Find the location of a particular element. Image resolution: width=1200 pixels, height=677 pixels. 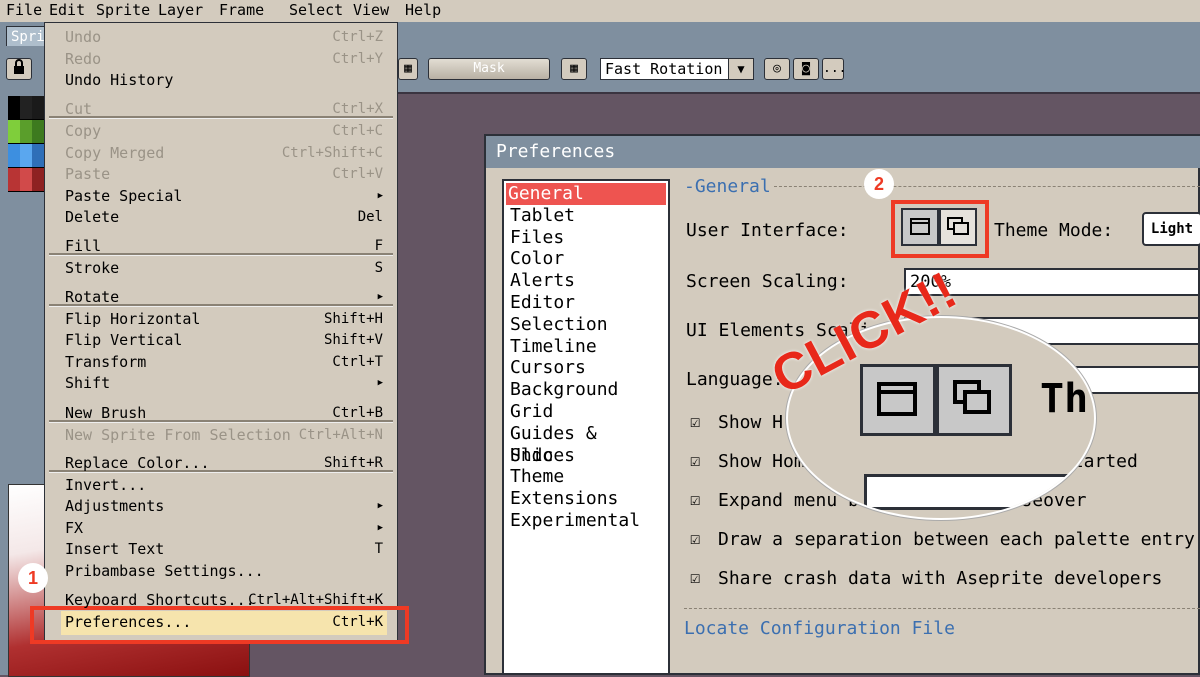

rotation-algorithm-value: Fast Rotation is located at coordinates (664, 69).